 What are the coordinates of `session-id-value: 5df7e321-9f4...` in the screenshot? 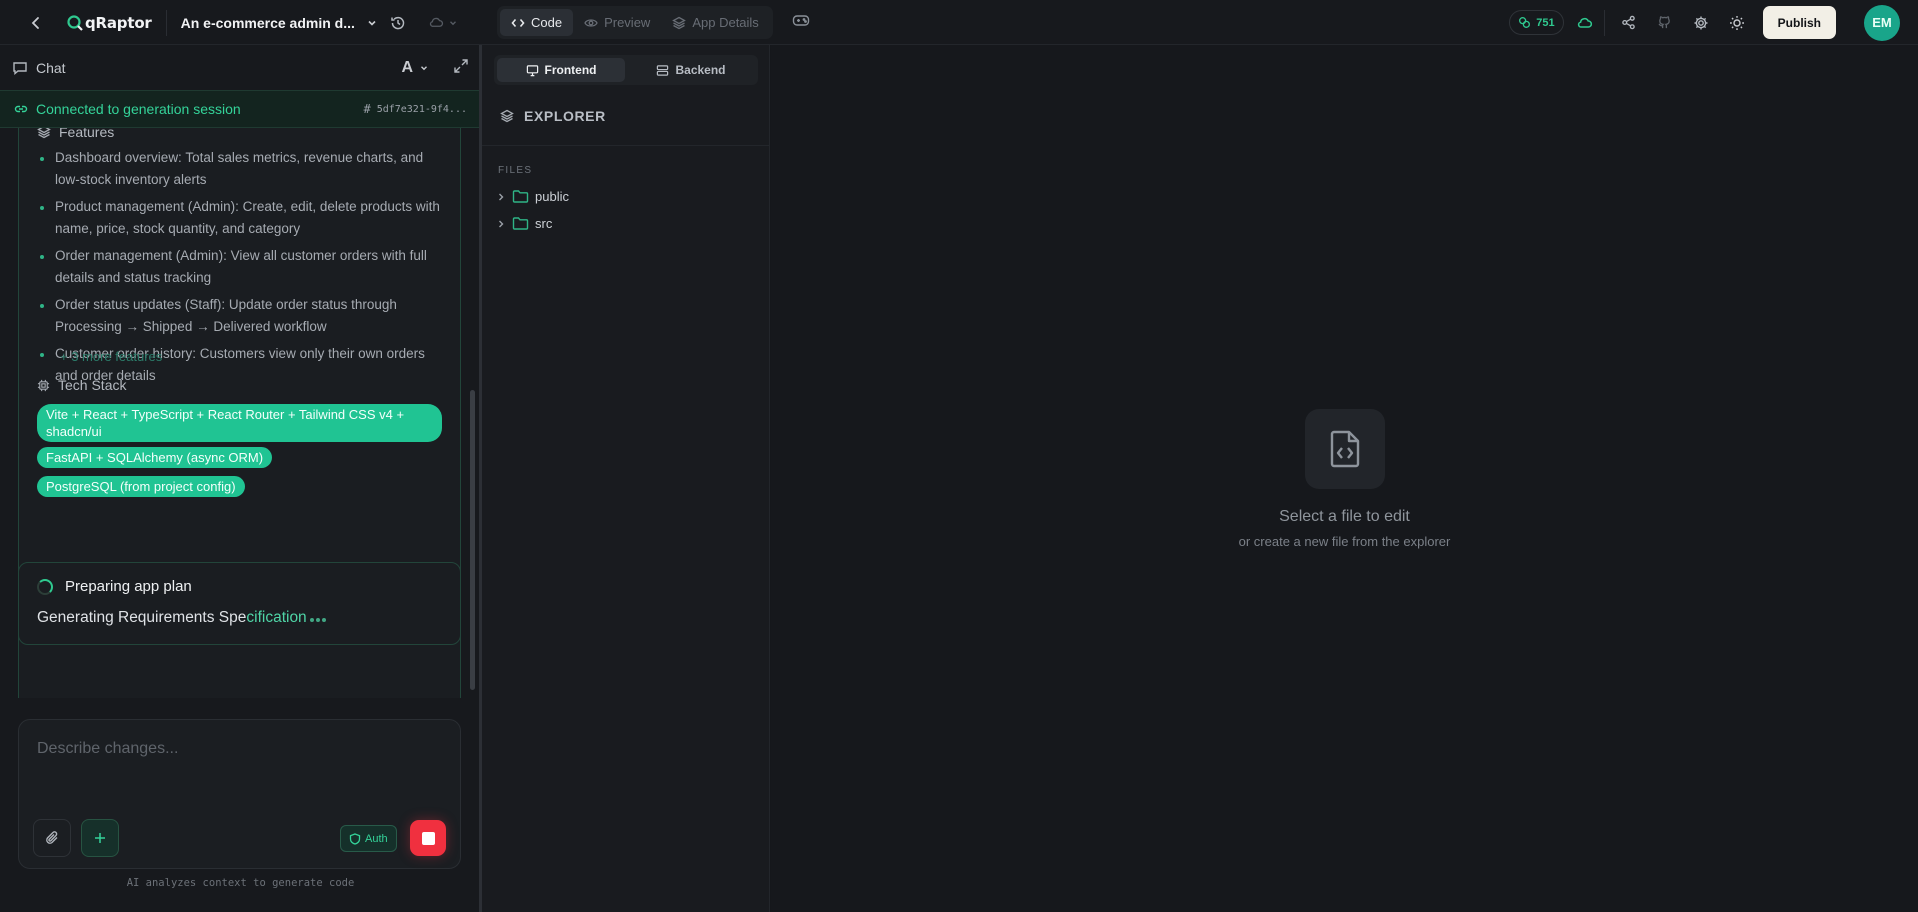 It's located at (421, 109).